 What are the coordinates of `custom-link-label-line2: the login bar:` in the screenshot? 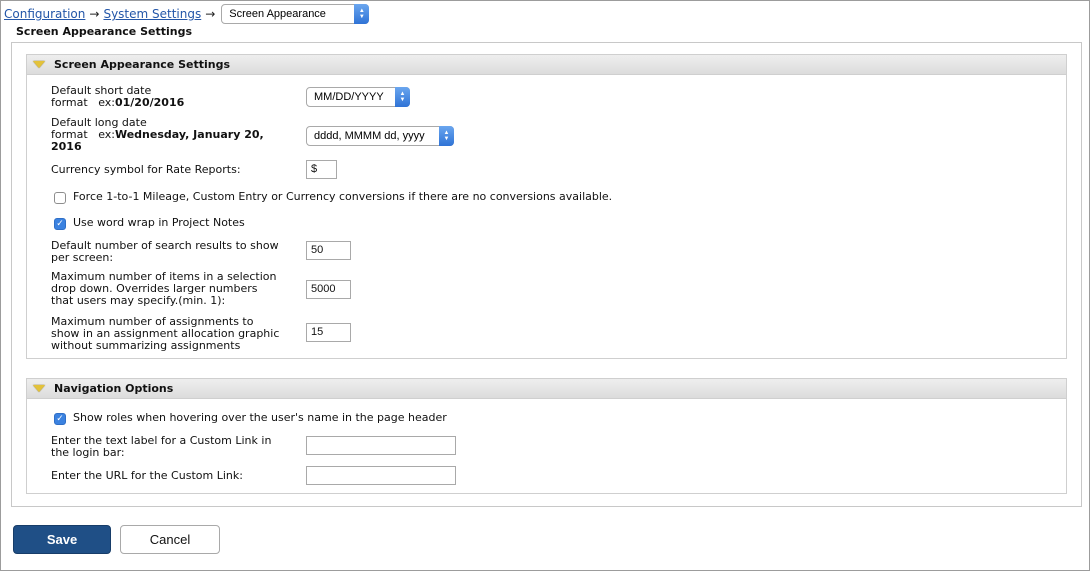 It's located at (88, 452).